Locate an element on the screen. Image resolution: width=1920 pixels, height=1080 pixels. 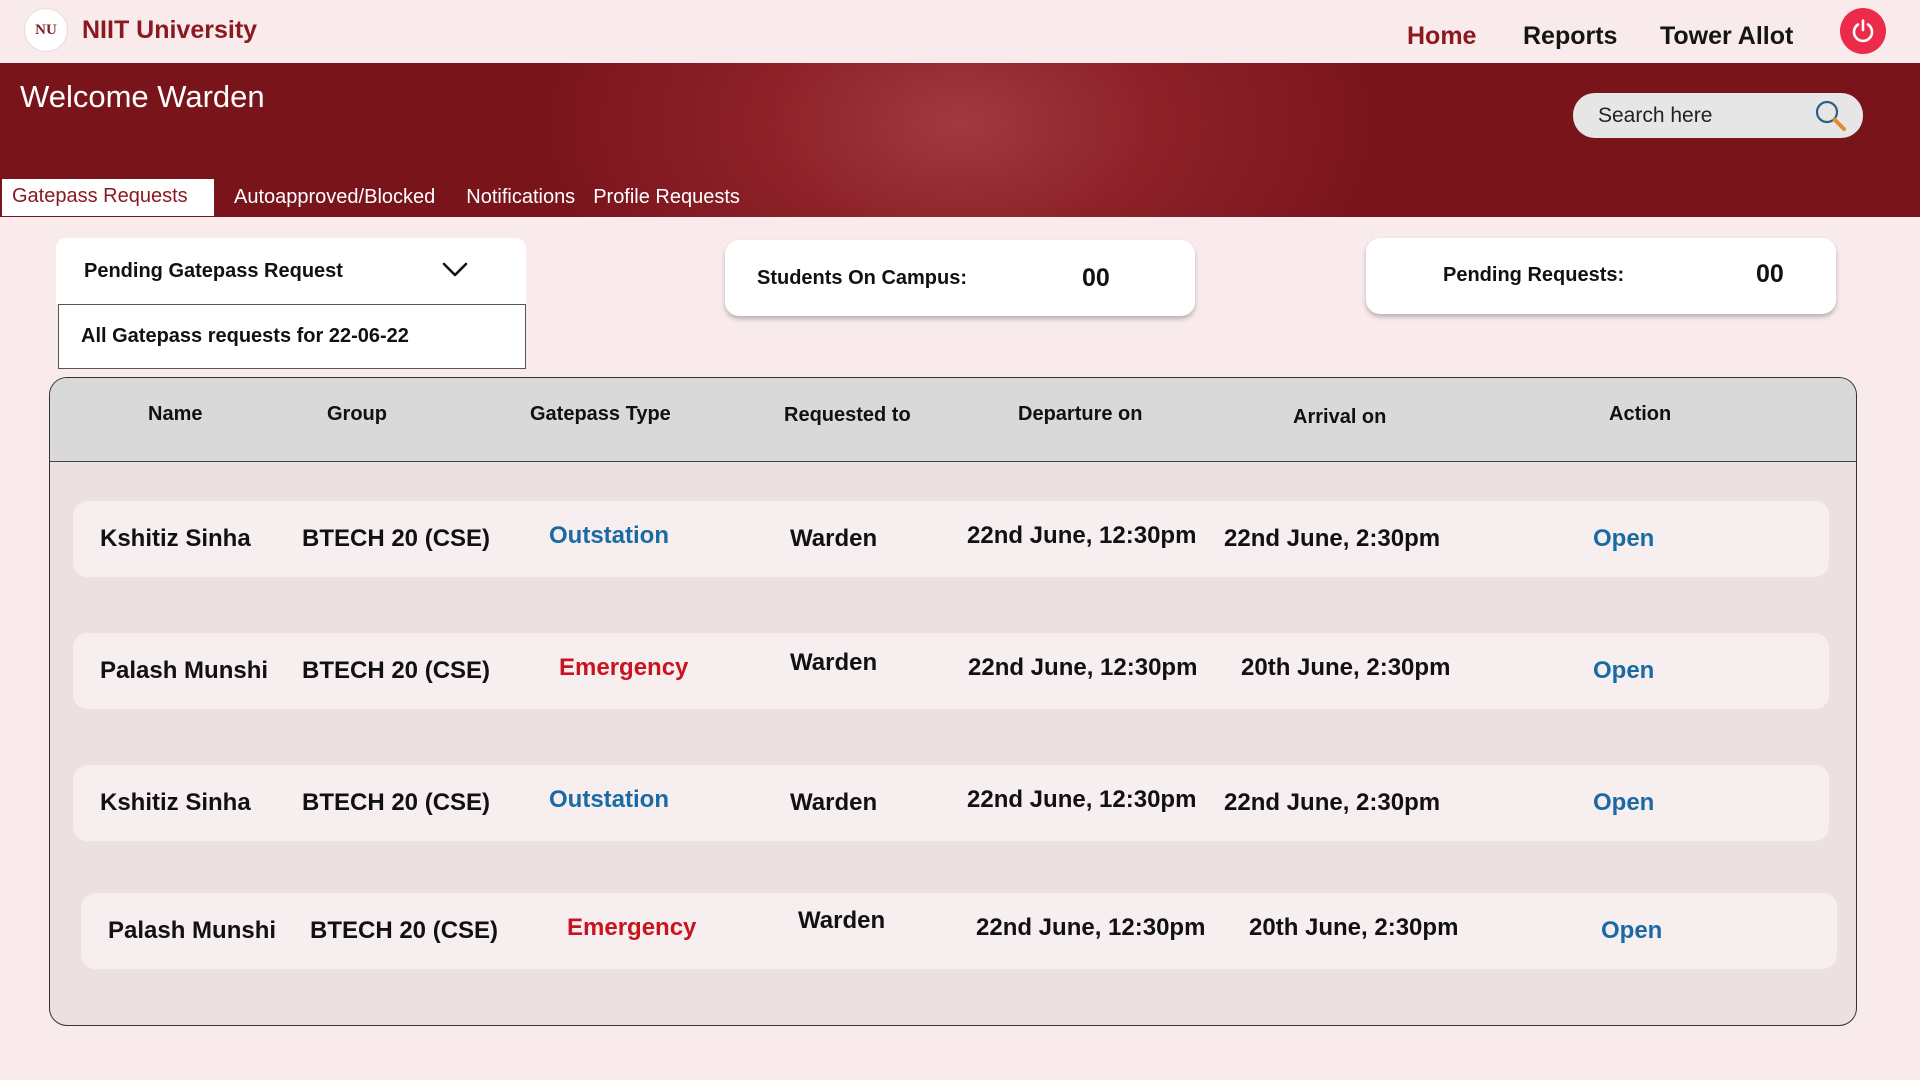
gatepass-filter-dropdown: Pending Gatepass Request is located at coordinates (291, 271).